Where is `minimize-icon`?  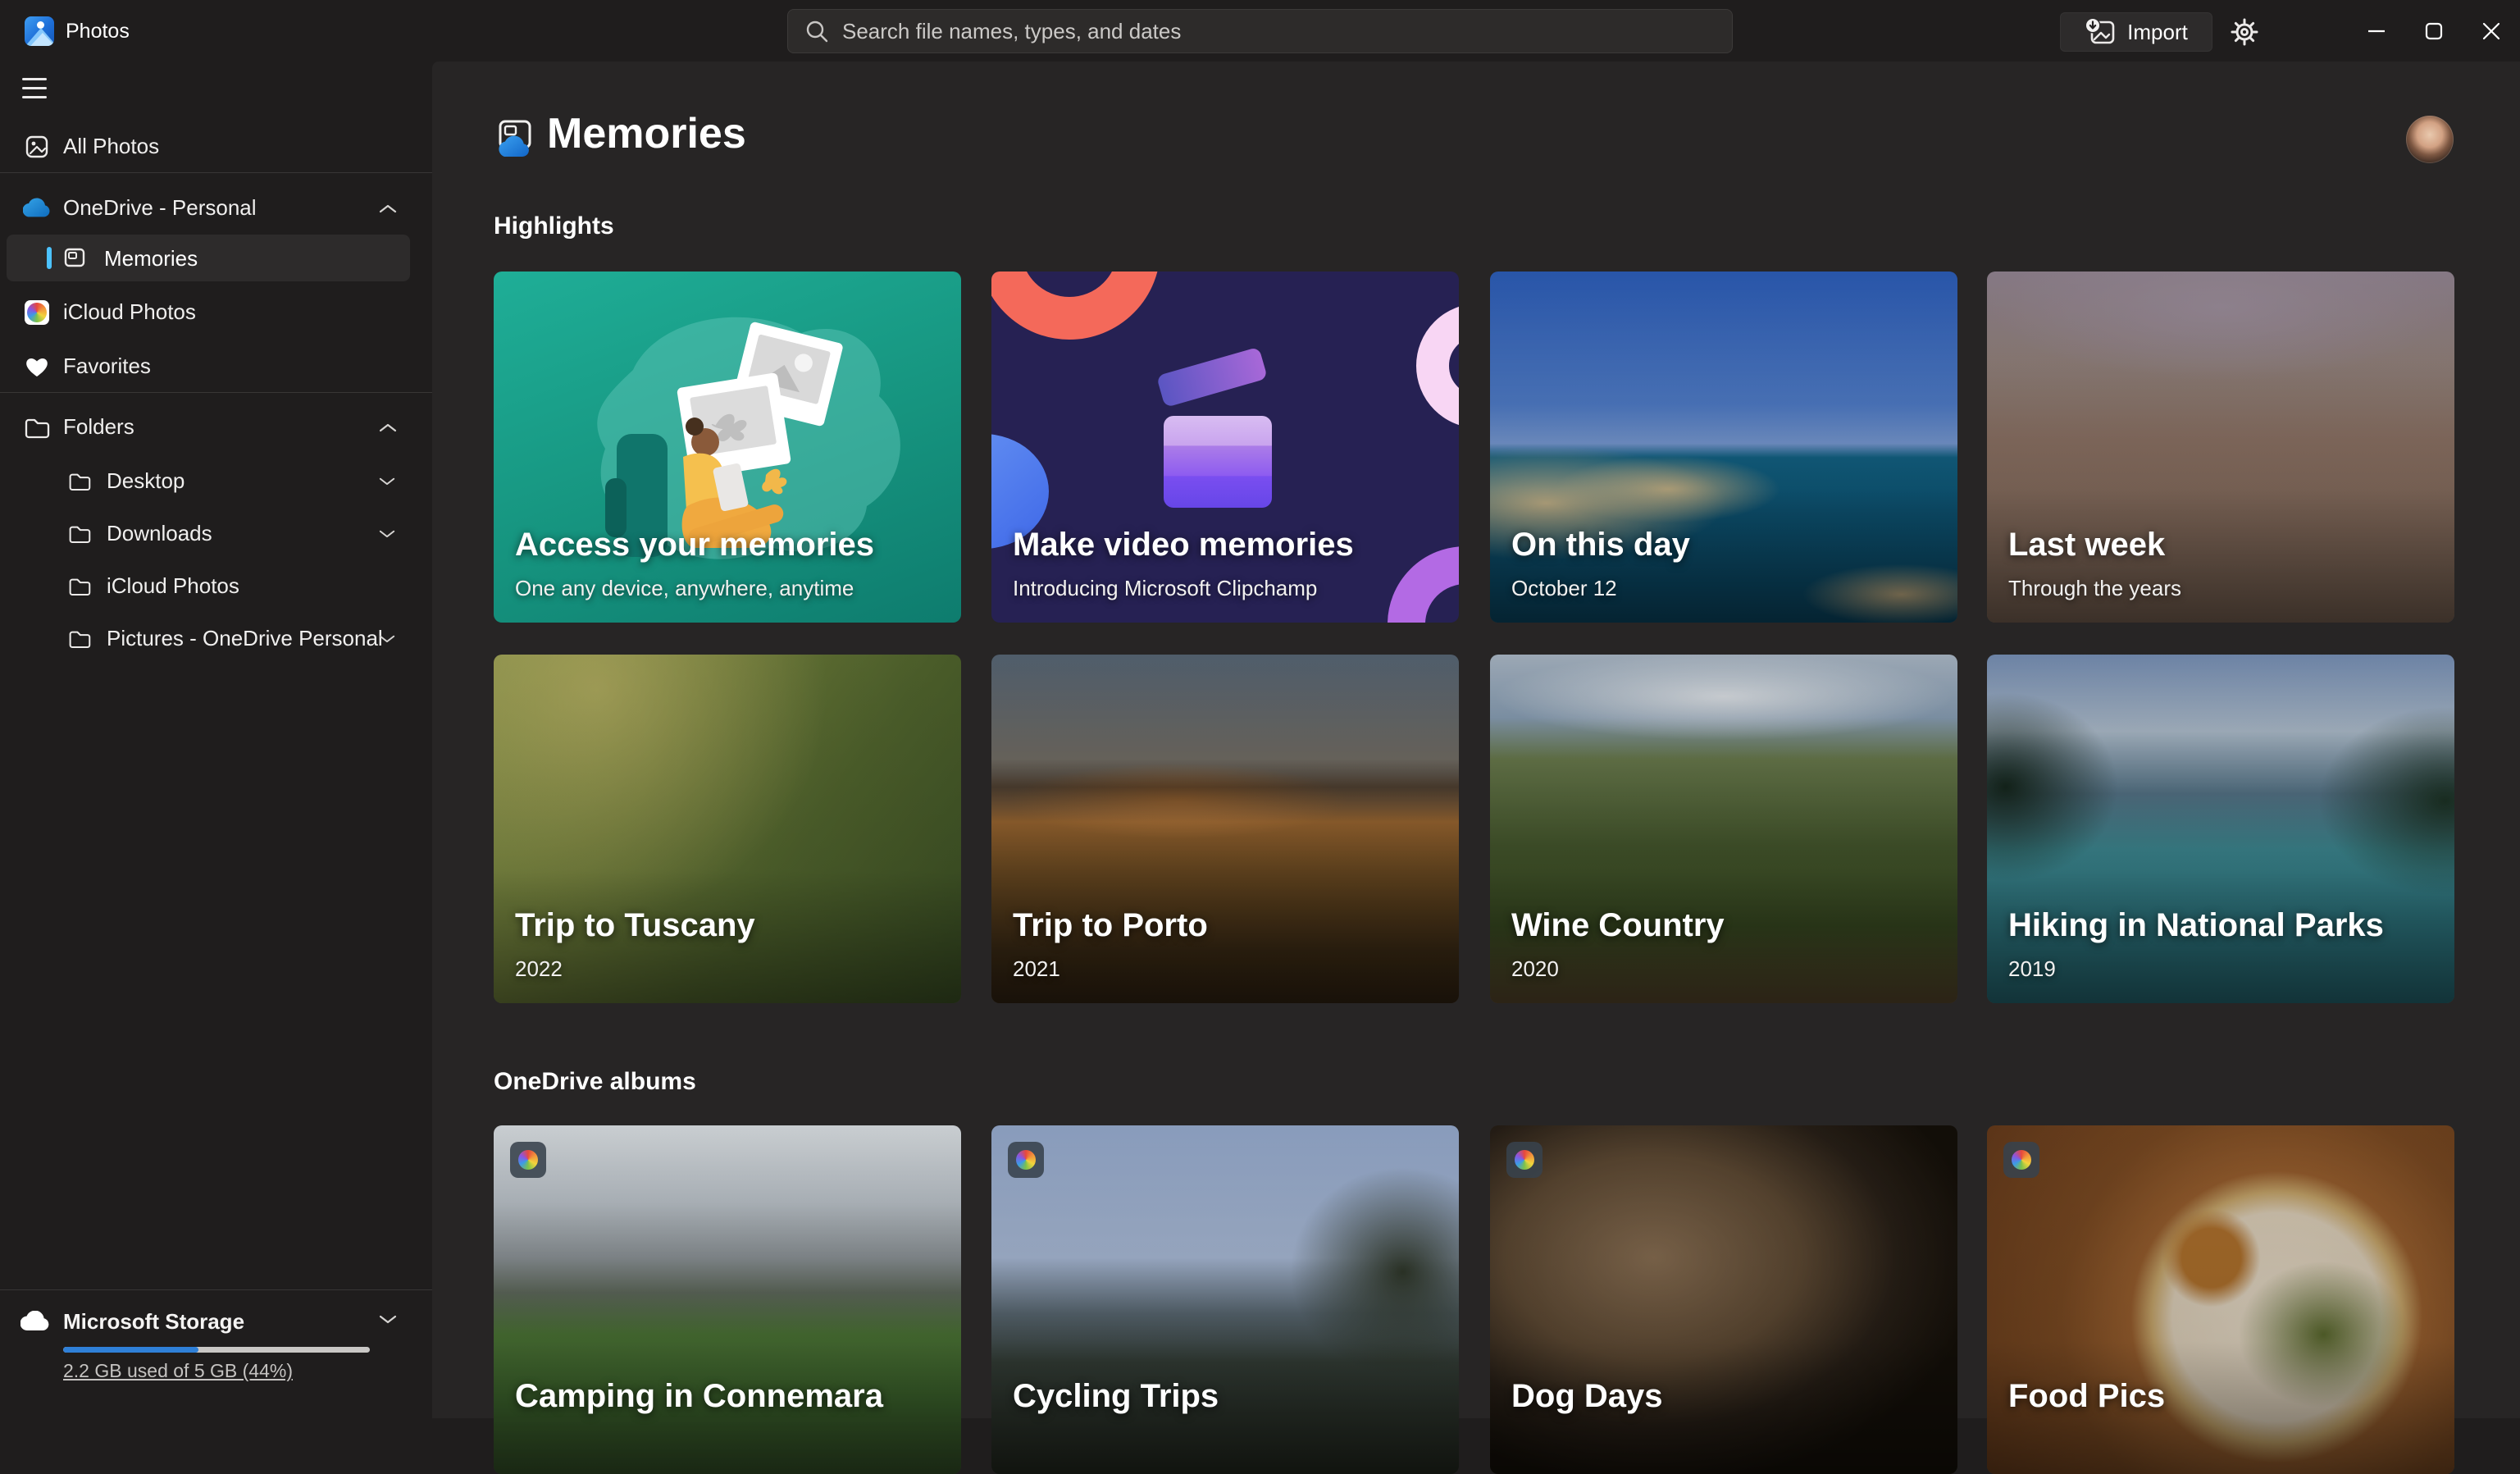 minimize-icon is located at coordinates (2376, 31).